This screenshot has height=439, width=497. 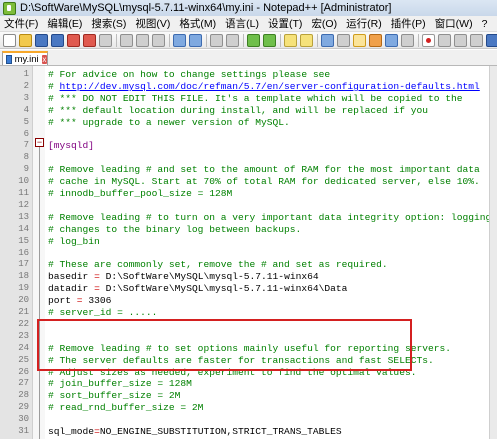 I want to click on menu-help: ?, so click(x=485, y=24).